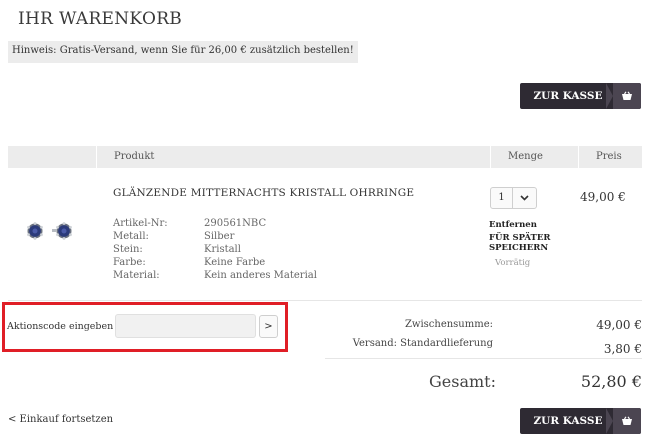 The height and width of the screenshot is (447, 650). What do you see at coordinates (525, 156) in the screenshot?
I see `column-header-quantity: Menge` at bounding box center [525, 156].